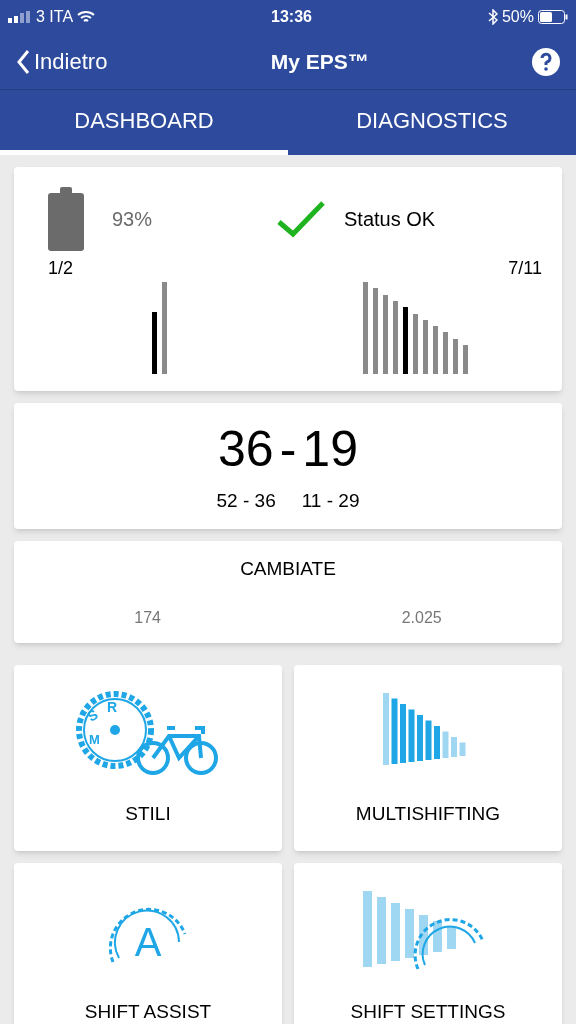 The height and width of the screenshot is (1024, 576). What do you see at coordinates (246, 449) in the screenshot?
I see `front-gear-value: 36` at bounding box center [246, 449].